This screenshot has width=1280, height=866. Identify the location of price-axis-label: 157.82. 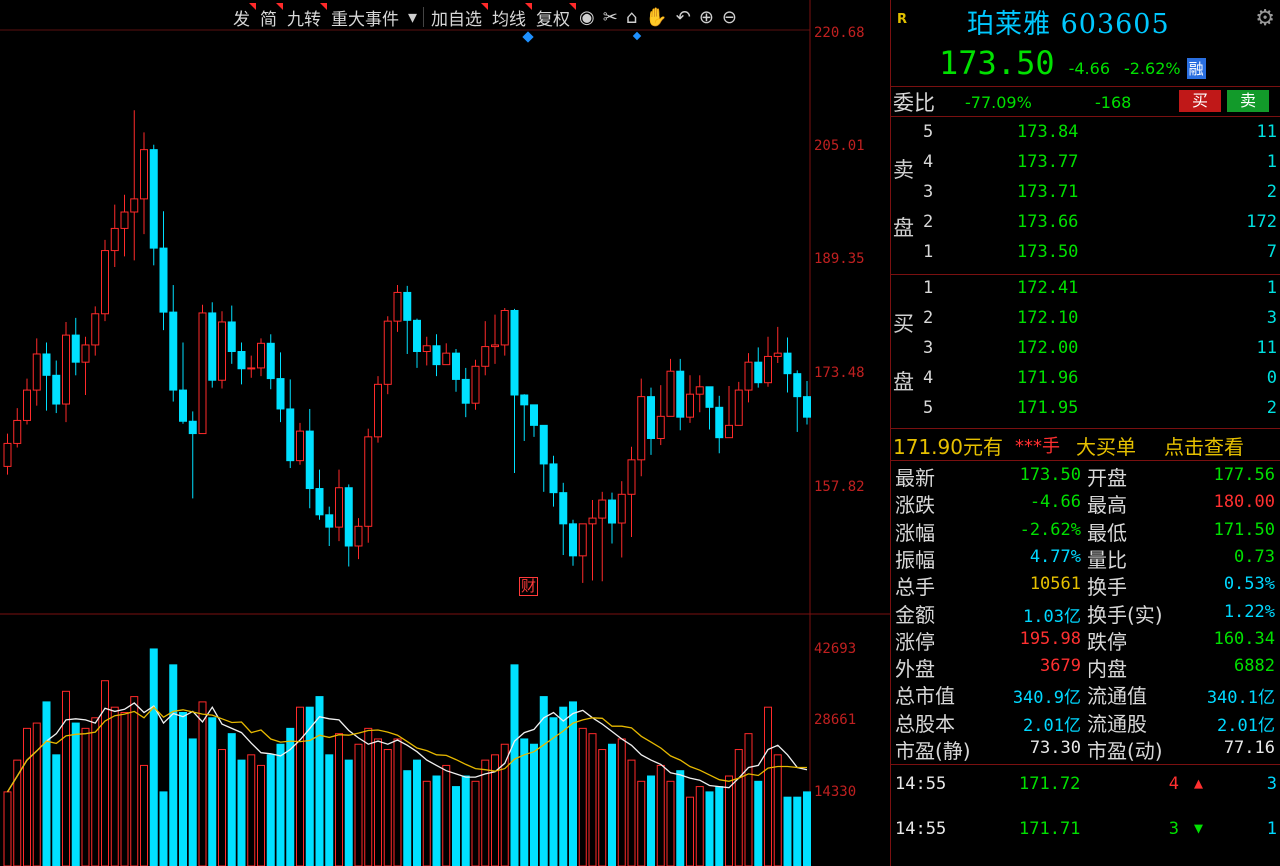
(839, 487).